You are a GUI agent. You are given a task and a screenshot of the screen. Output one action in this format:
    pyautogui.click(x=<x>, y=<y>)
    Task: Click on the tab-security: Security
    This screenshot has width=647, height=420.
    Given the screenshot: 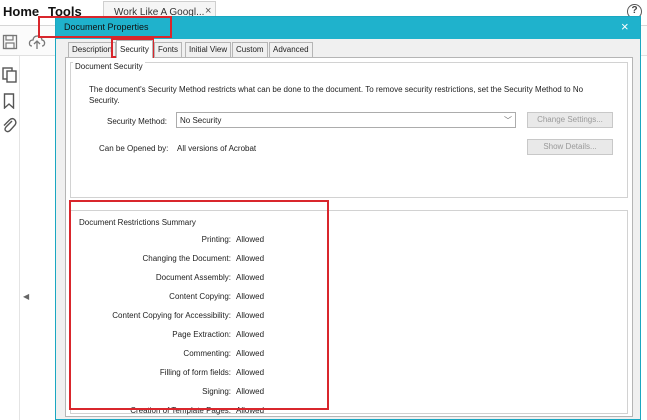 What is the action you would take?
    pyautogui.click(x=134, y=49)
    